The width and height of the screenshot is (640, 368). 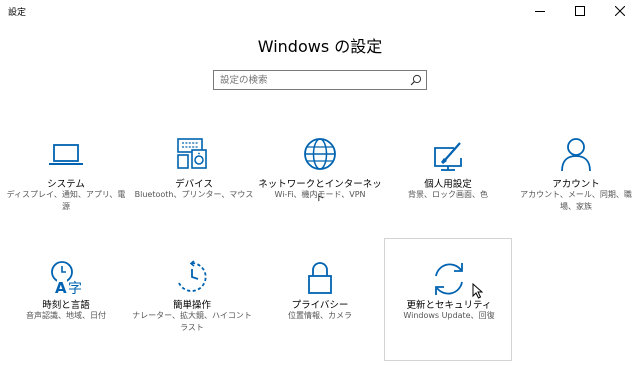 I want to click on tile-ease-of-access: 簡単操作 ナレーター、拡大鏡、ハイコントラスト, so click(x=192, y=313).